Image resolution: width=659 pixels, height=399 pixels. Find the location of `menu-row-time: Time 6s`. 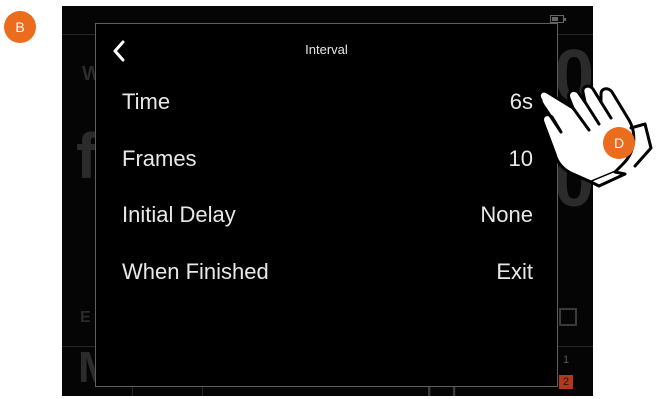

menu-row-time: Time 6s is located at coordinates (327, 102).